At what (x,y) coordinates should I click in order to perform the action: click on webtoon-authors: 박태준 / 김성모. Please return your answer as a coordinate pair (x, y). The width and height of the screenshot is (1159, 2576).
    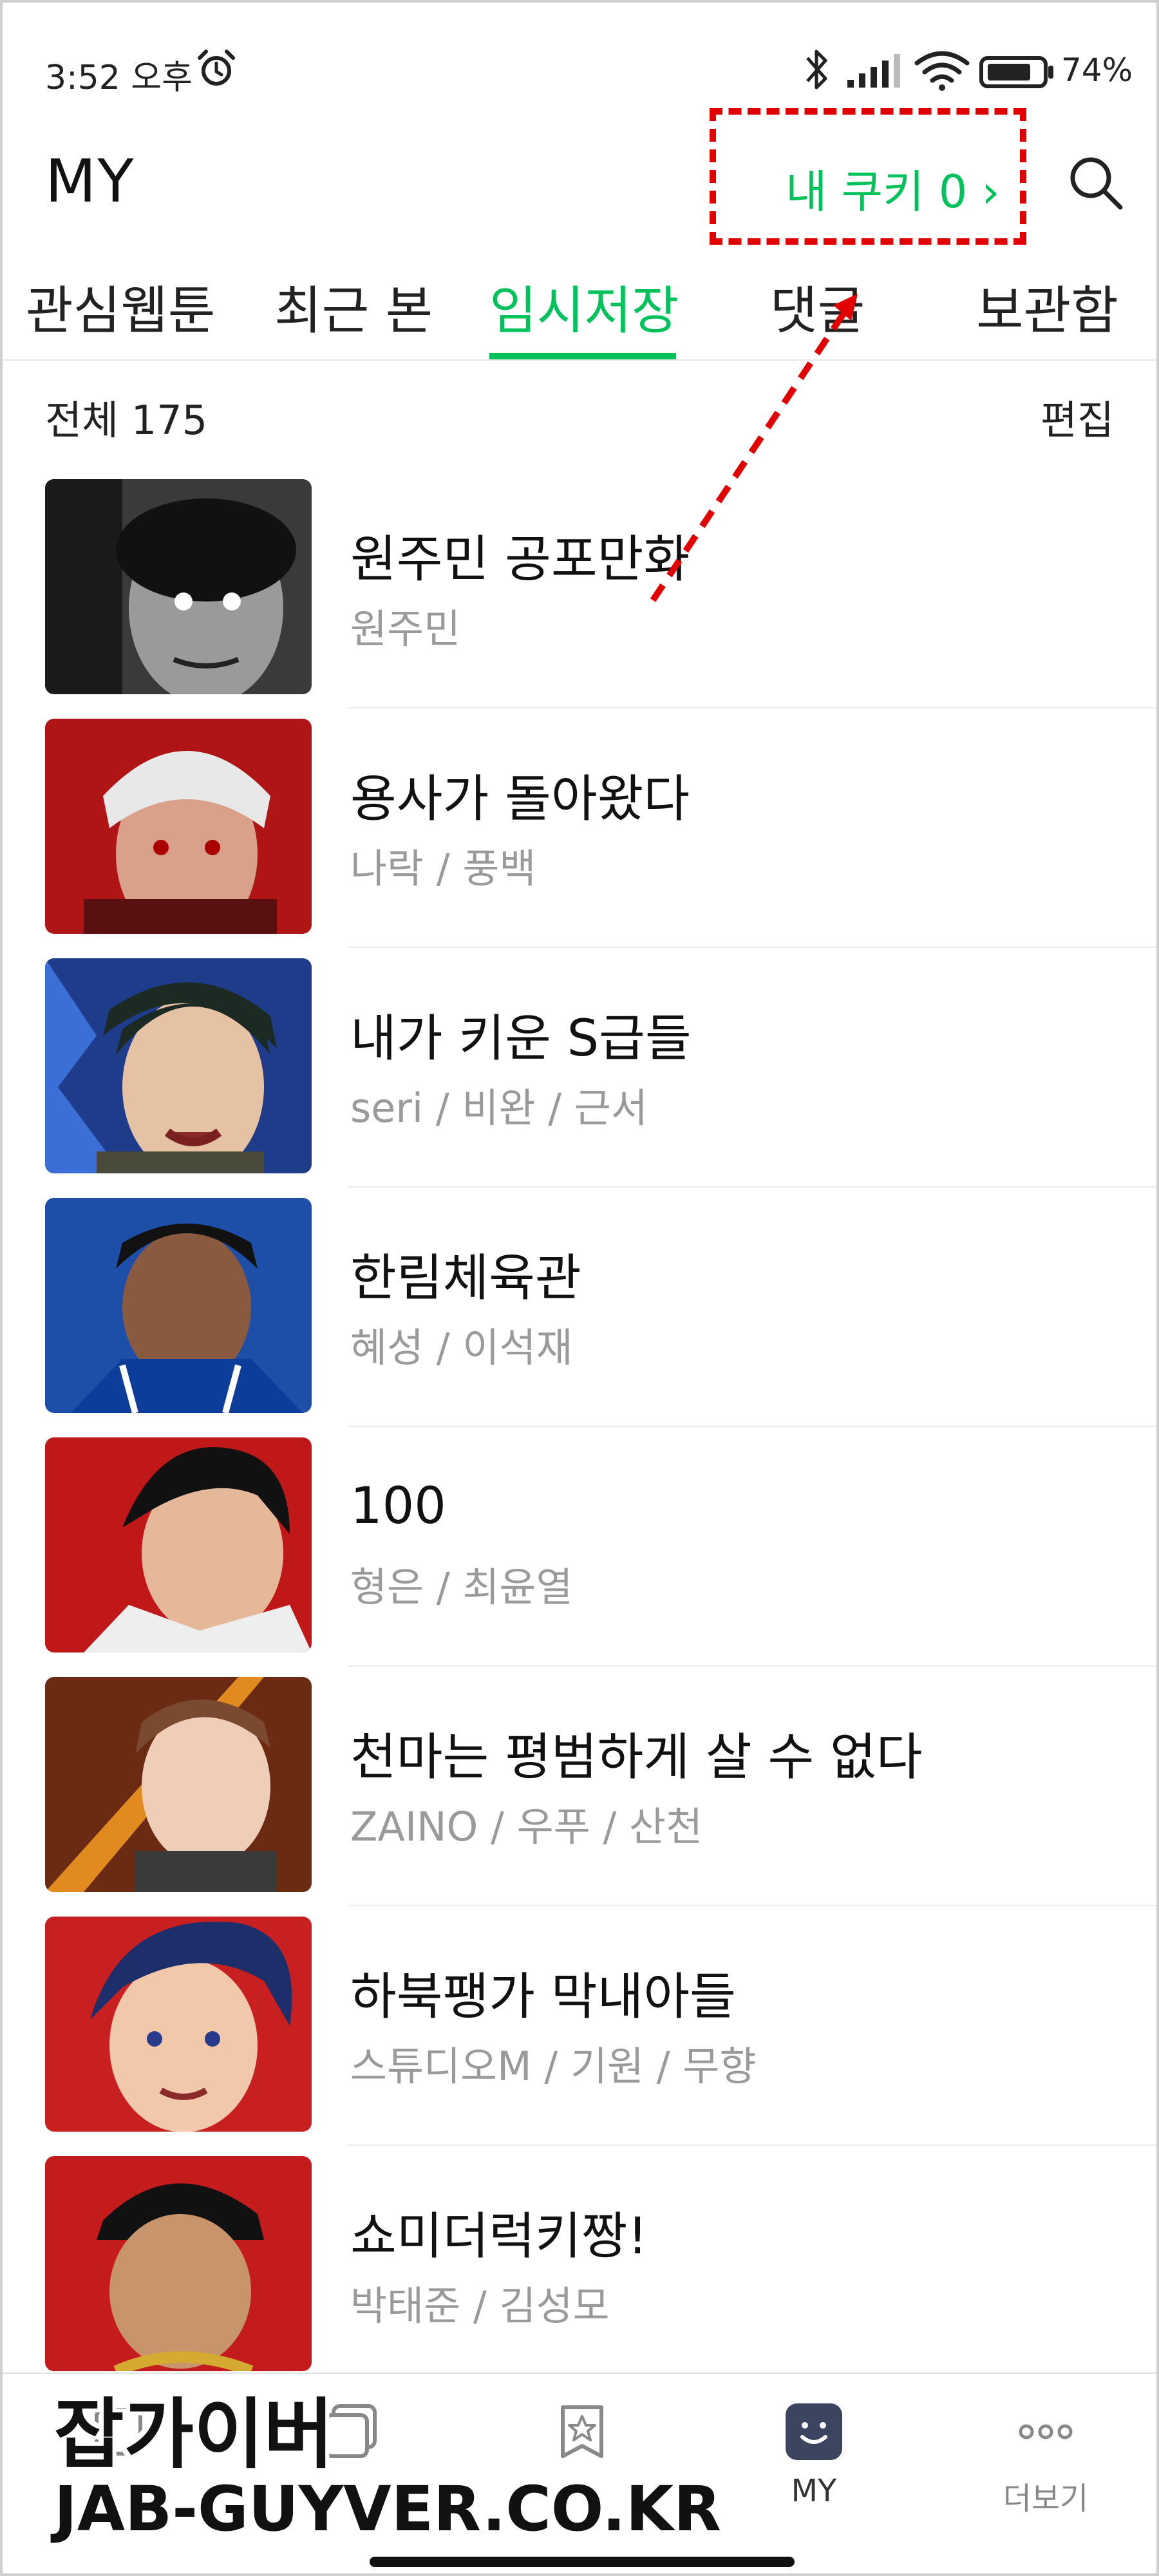
    Looking at the image, I should click on (480, 2305).